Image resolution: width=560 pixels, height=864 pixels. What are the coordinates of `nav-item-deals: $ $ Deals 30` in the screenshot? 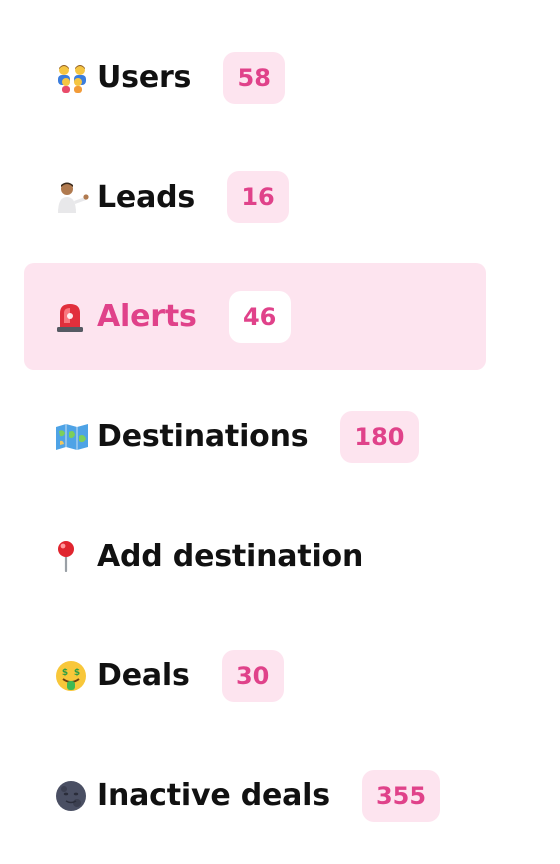 It's located at (255, 675).